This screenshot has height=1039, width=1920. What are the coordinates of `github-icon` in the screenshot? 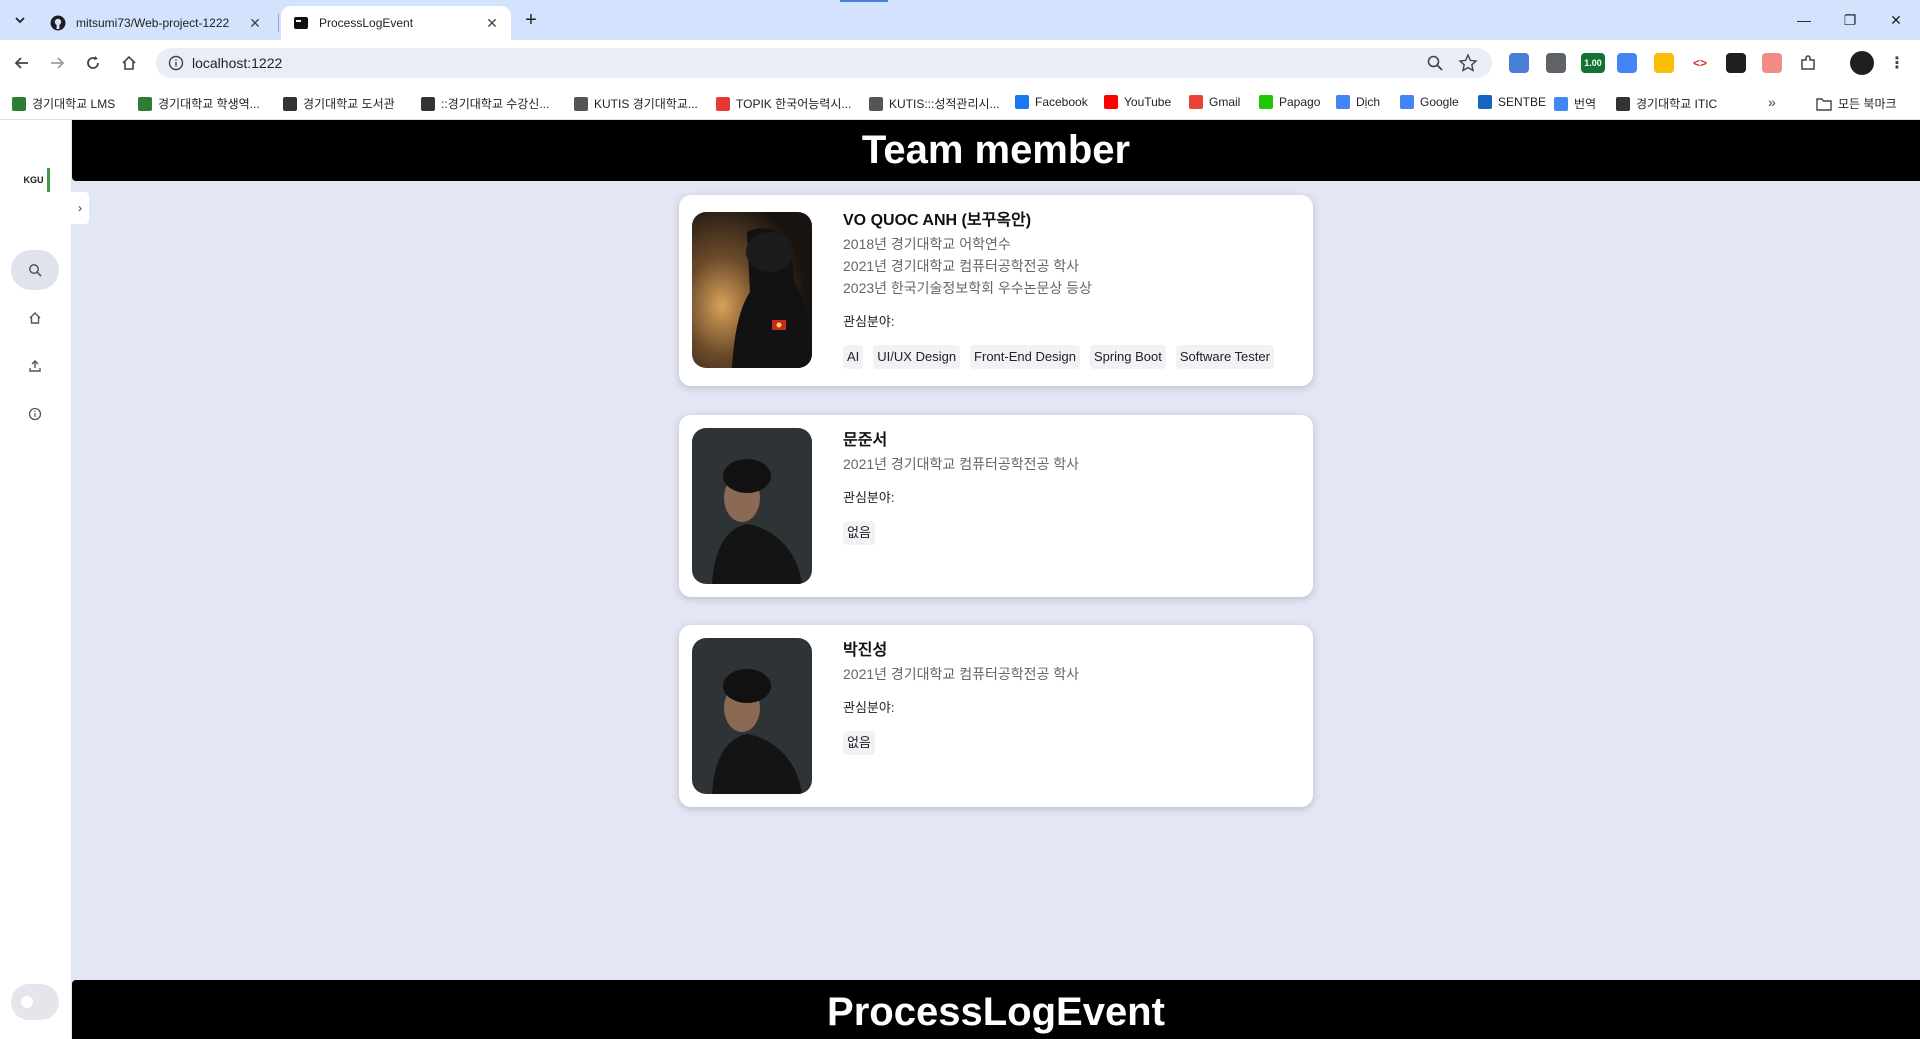 It's located at (58, 23).